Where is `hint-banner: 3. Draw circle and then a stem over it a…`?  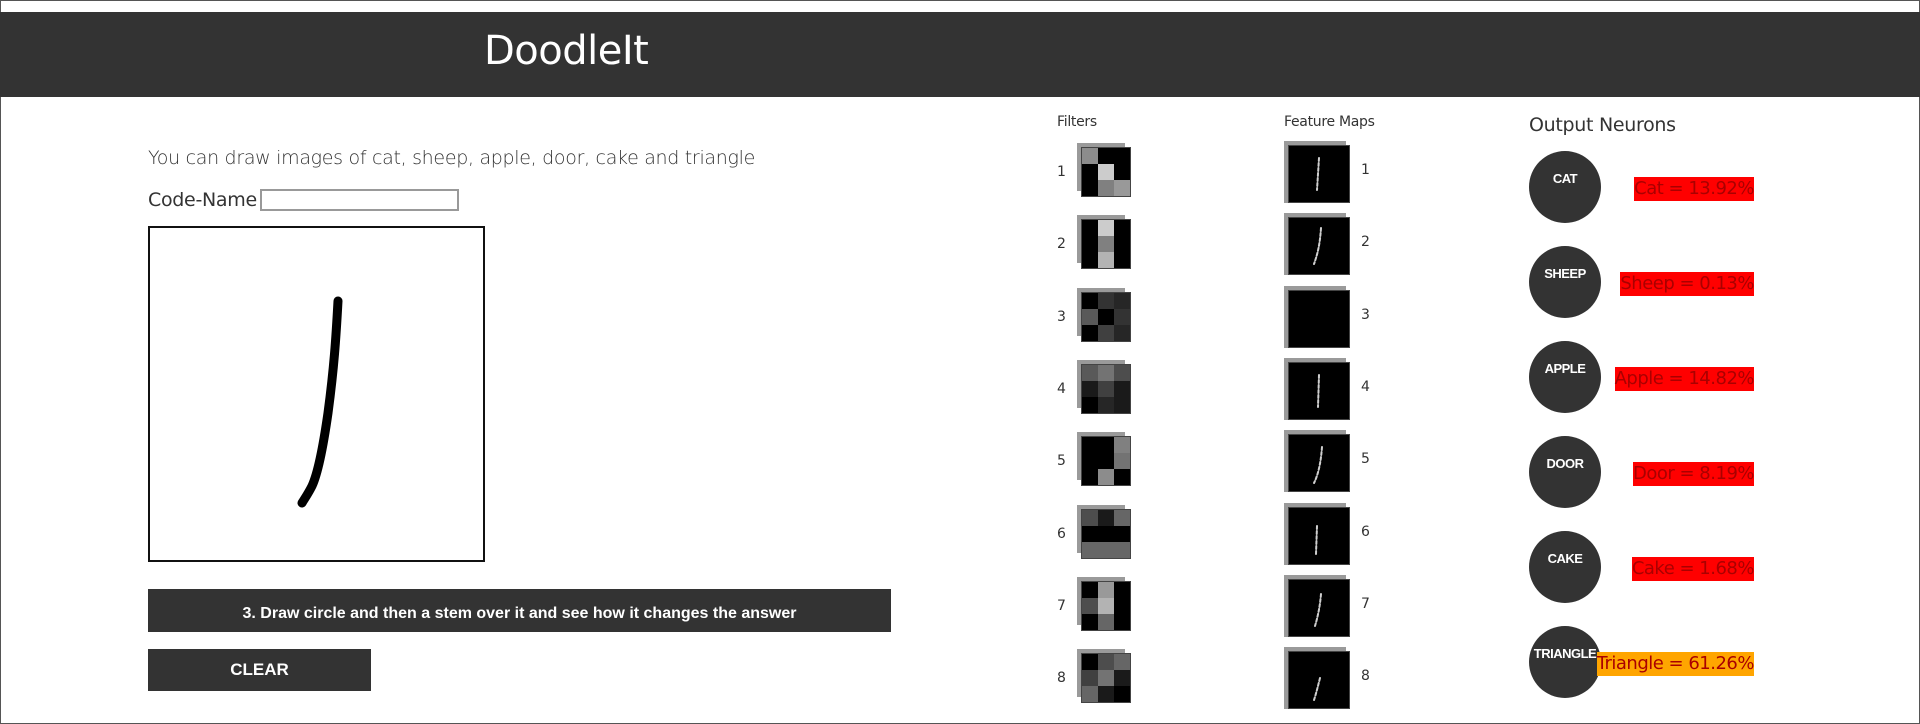
hint-banner: 3. Draw circle and then a stem over it a… is located at coordinates (519, 610).